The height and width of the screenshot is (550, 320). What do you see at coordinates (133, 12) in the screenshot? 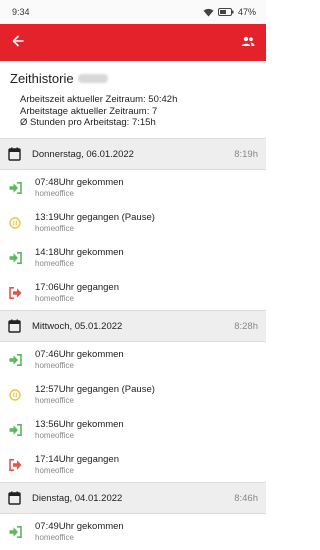
I see `status-bar: 9:34 47%` at bounding box center [133, 12].